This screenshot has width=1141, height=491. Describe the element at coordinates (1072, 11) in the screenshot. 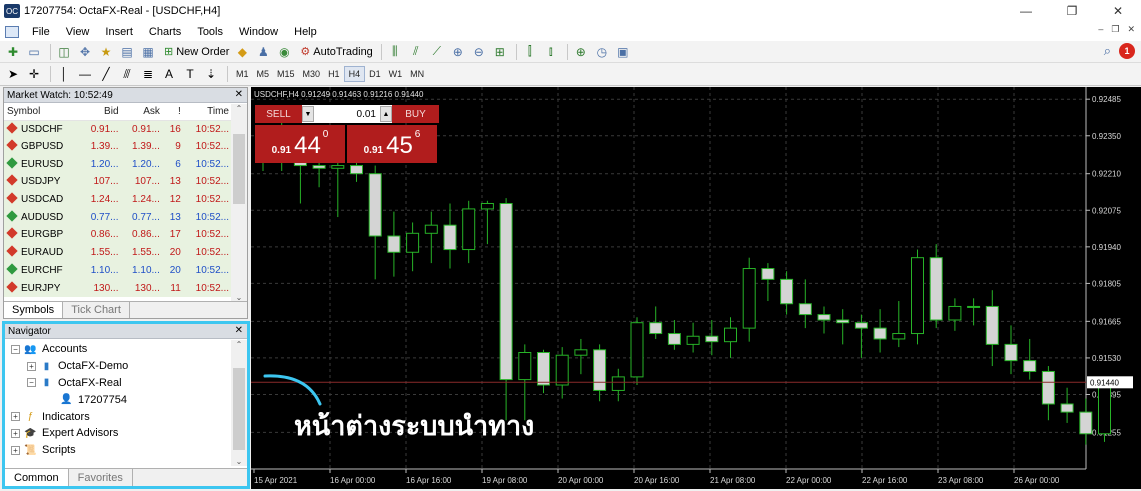

I see `restore-button: ❐` at that location.